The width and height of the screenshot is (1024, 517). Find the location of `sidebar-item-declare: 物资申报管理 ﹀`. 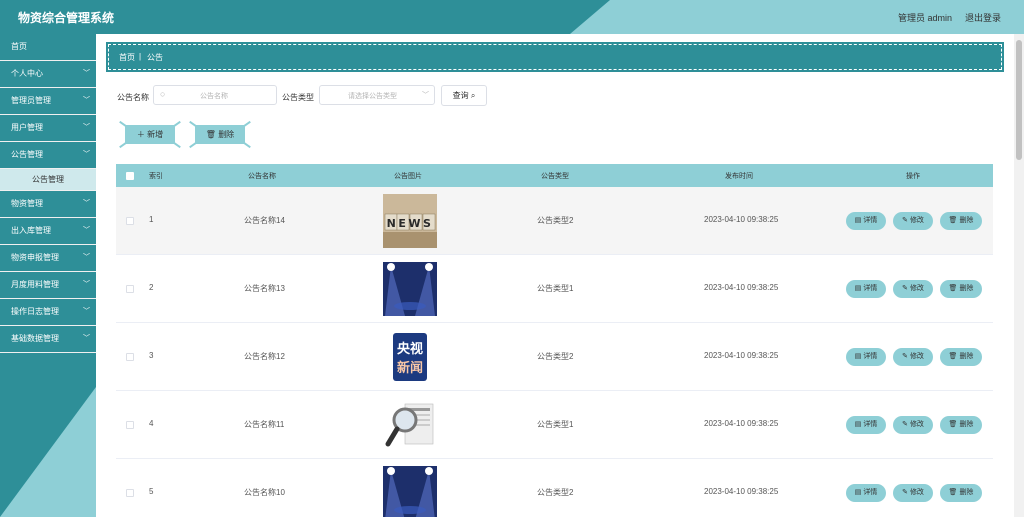

sidebar-item-declare: 物资申报管理 ﹀ is located at coordinates (48, 258).